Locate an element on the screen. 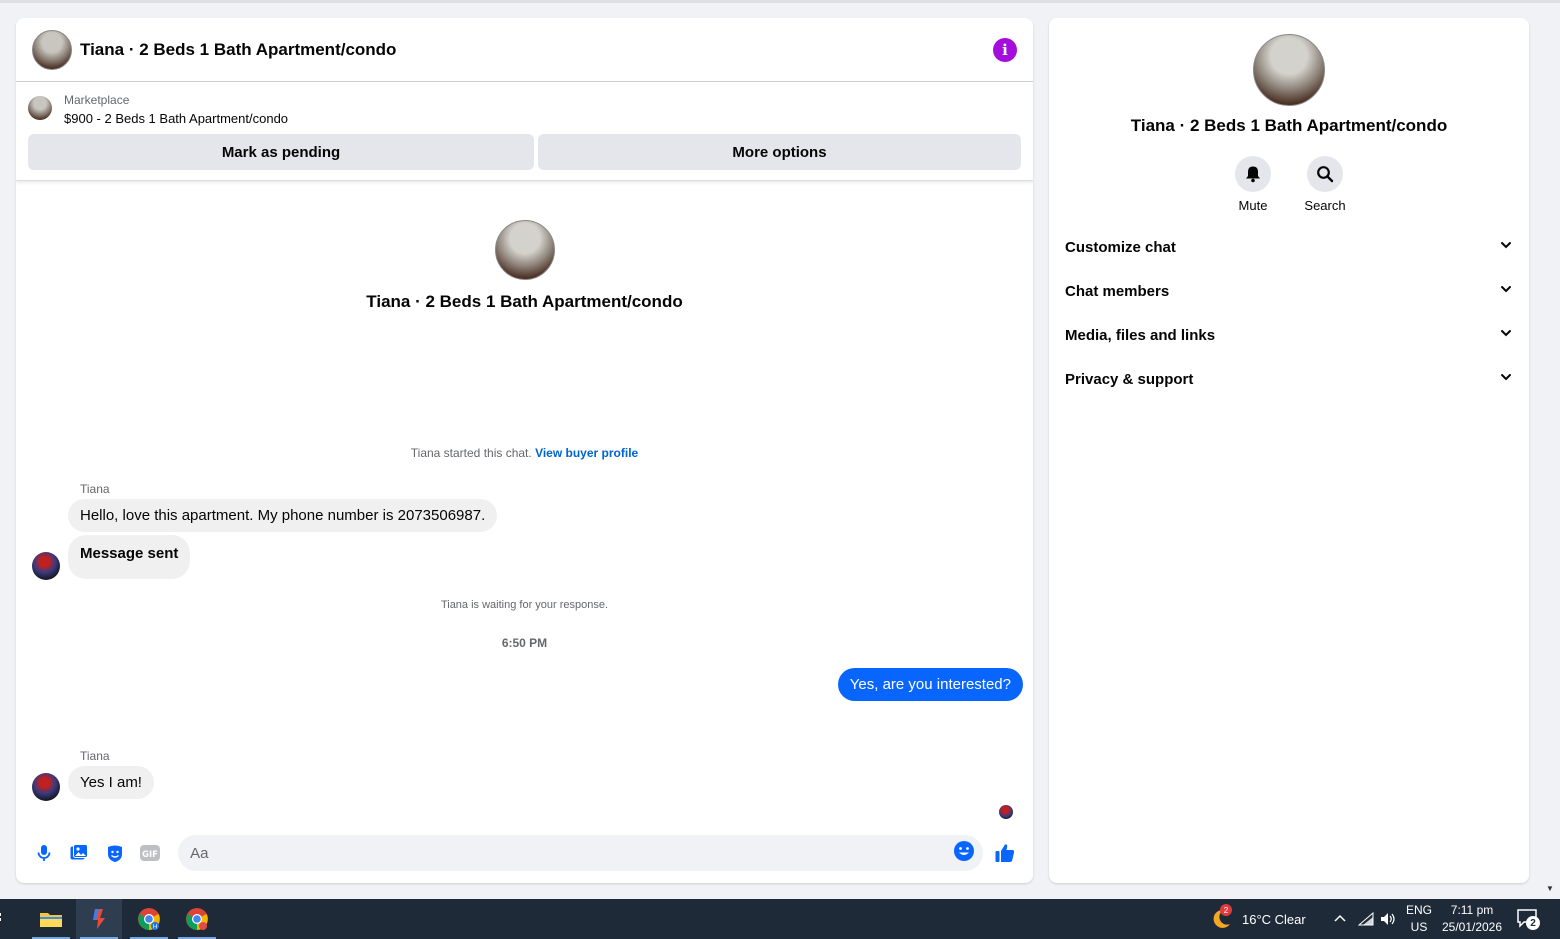 The width and height of the screenshot is (1560, 939). listing-thumbnail is located at coordinates (40, 108).